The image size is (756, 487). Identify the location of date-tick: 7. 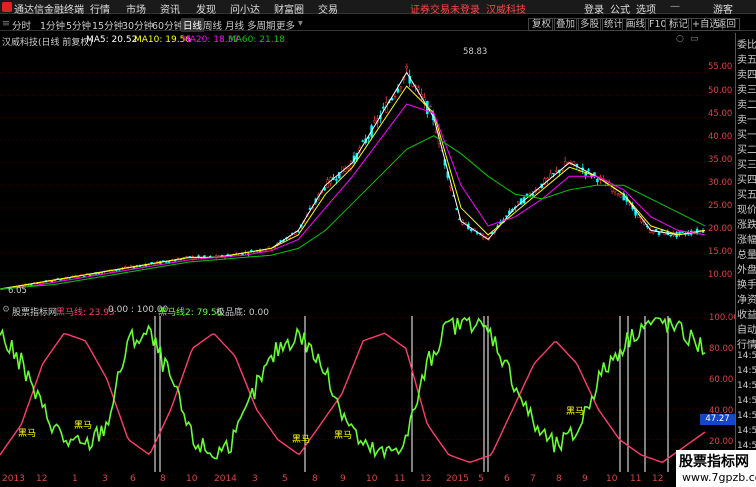
(533, 479).